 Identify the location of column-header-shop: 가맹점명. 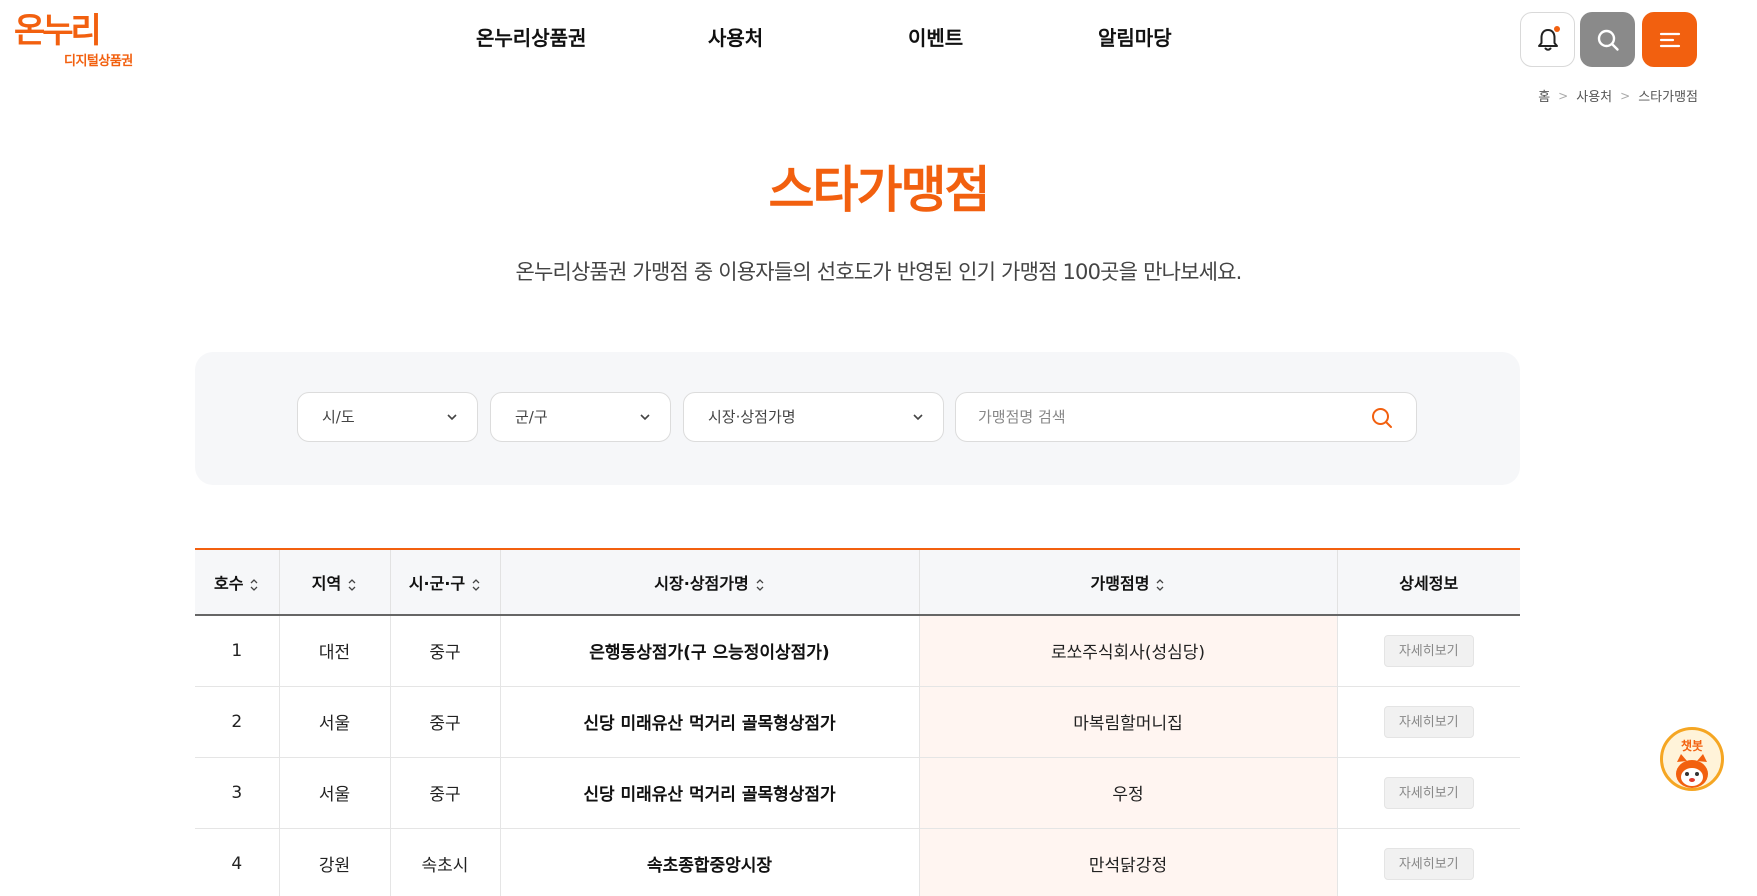
(1128, 582).